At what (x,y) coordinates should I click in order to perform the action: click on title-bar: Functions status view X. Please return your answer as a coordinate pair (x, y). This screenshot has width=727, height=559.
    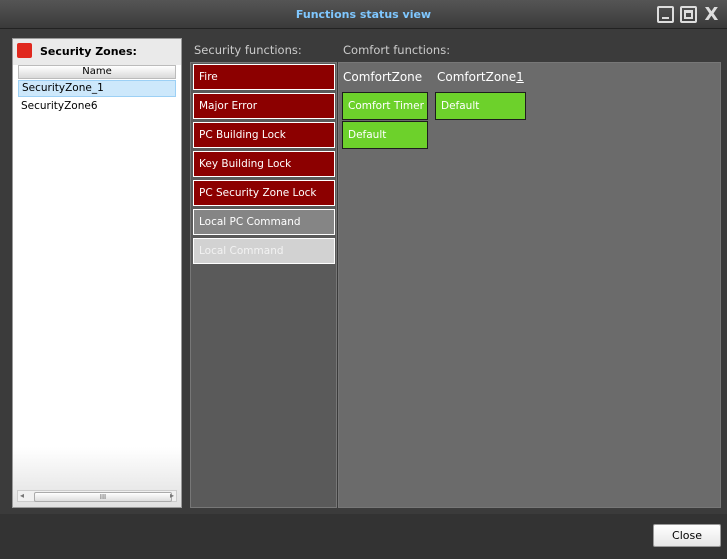
    Looking at the image, I should click on (363, 14).